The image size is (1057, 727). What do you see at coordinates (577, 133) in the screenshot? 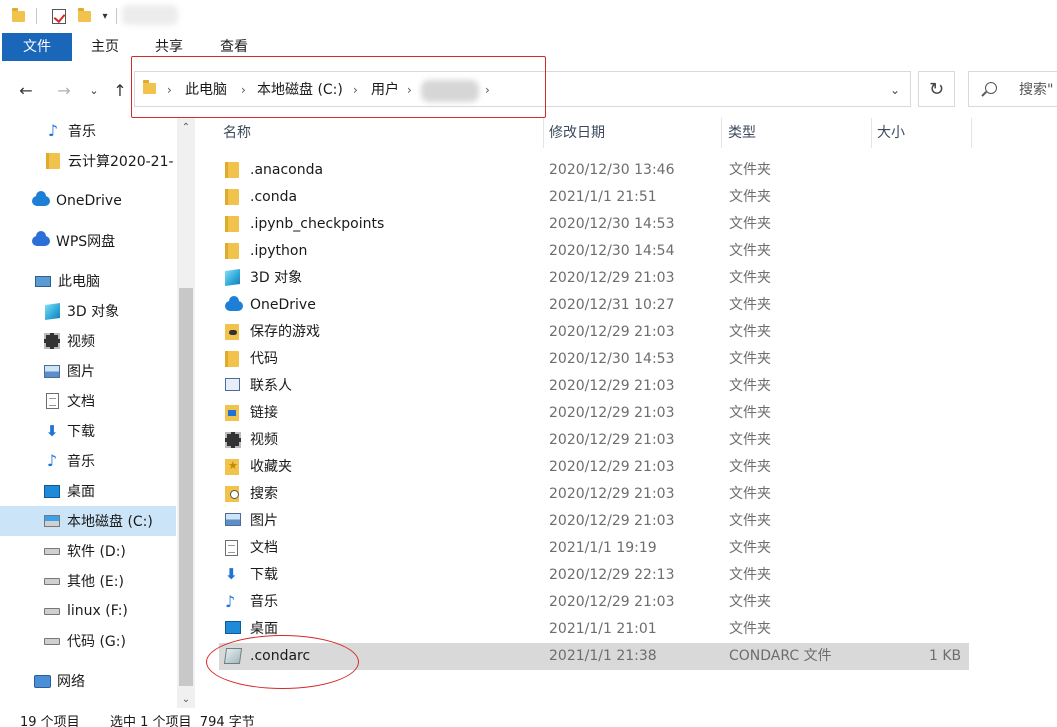
I see `column-header-date: 修改日期` at bounding box center [577, 133].